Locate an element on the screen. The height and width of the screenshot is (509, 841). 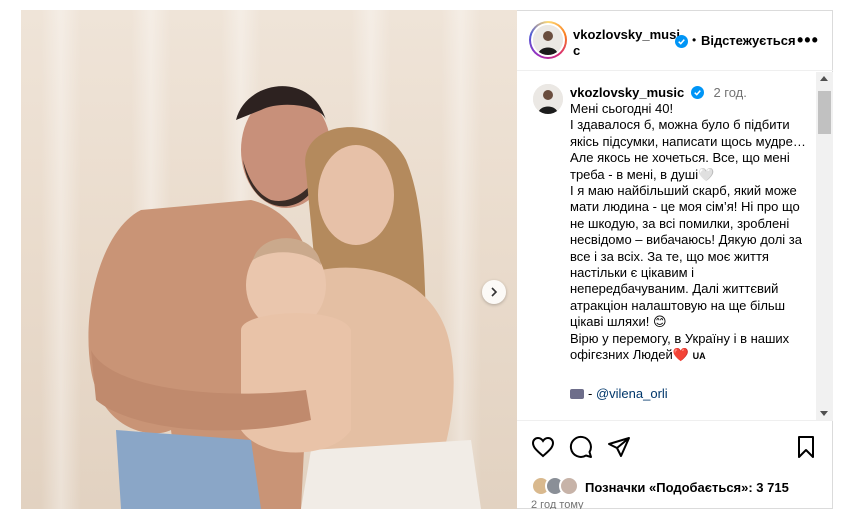
caption-tag-line: - @vilena_orli is located at coordinates (619, 393).